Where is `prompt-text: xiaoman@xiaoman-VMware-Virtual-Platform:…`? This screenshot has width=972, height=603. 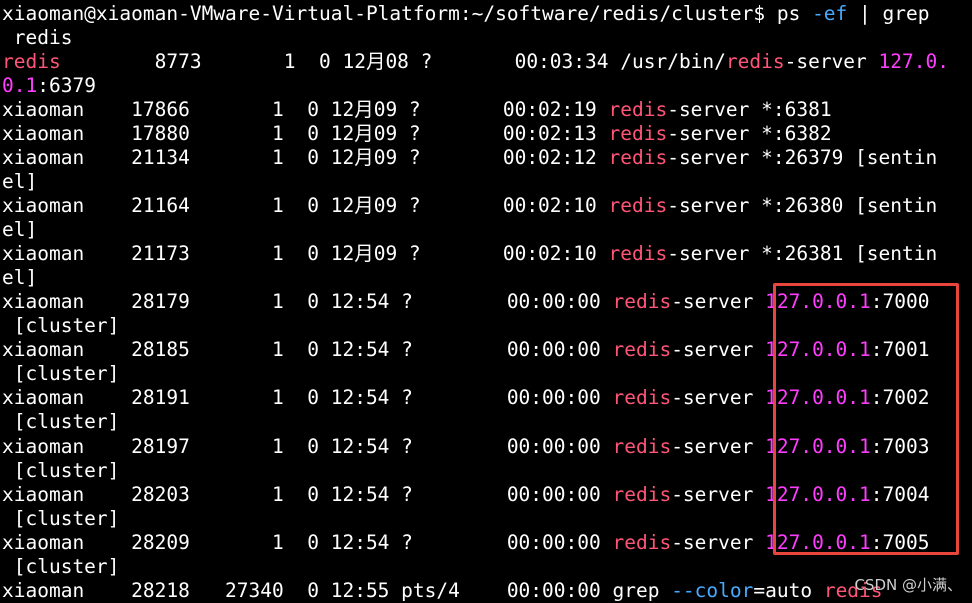
prompt-text: xiaoman@xiaoman-VMware-Virtual-Platform:… is located at coordinates (407, 13).